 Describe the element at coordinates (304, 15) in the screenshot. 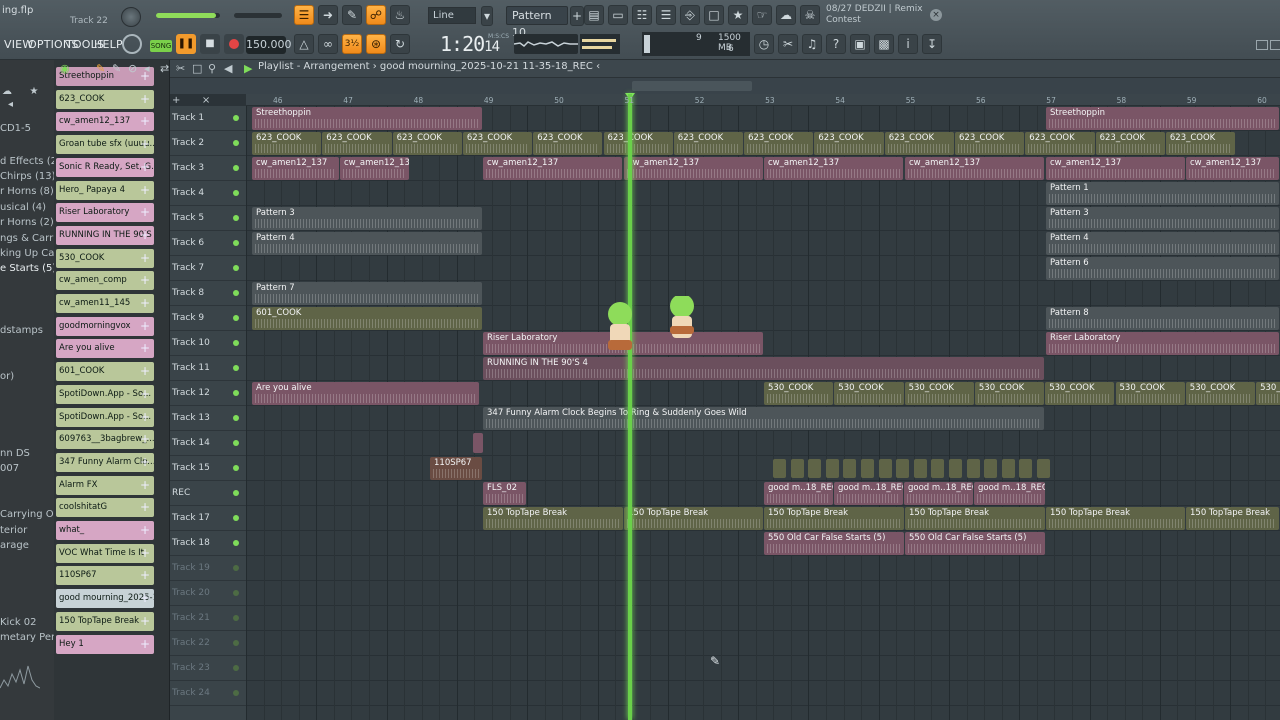

I see `pattern-mode-icon: ☰` at that location.